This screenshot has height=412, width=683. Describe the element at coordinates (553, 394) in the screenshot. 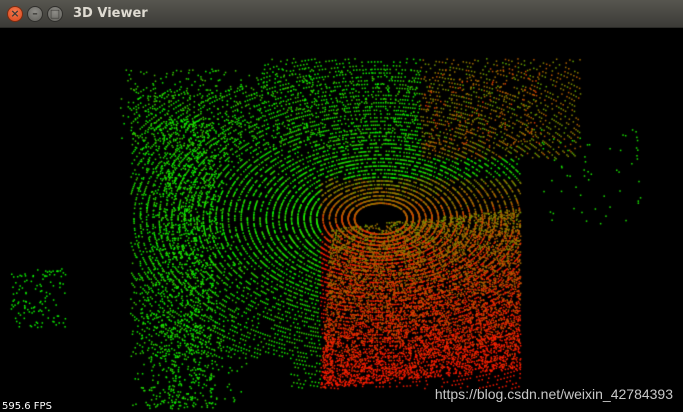

I see `watermark-url: https://blog.csdn.net/weixin_42784393` at that location.